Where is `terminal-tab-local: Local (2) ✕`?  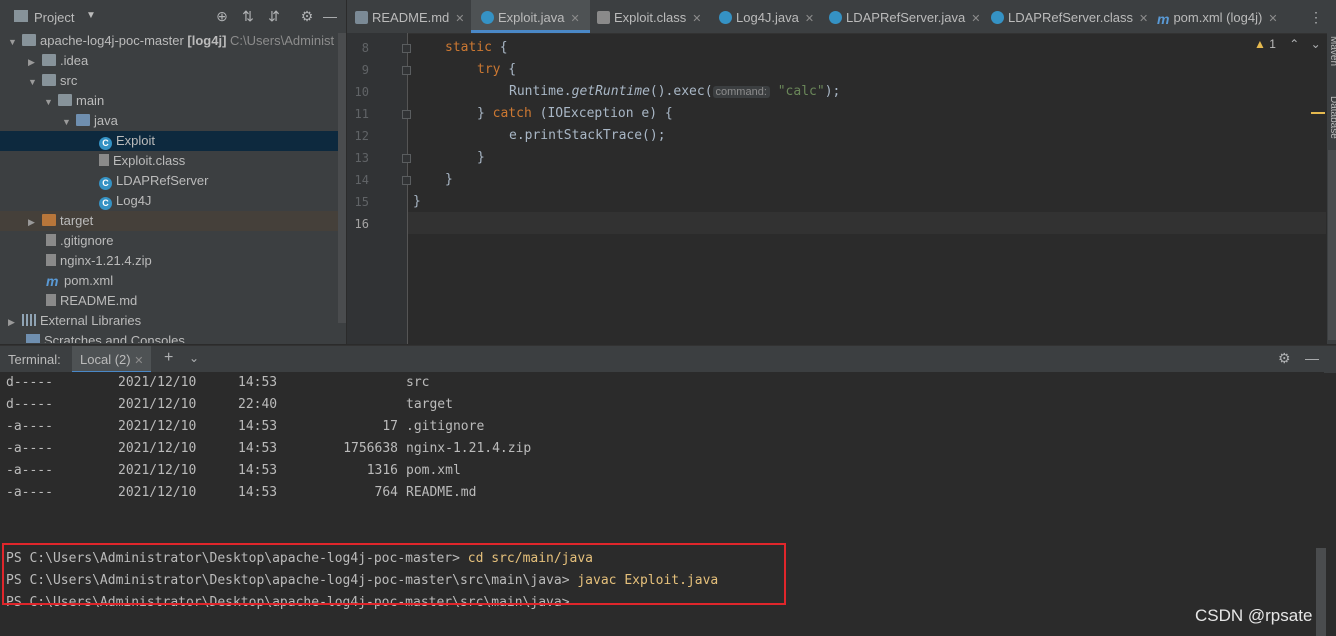
terminal-tab-local: Local (2) ✕ is located at coordinates (112, 359).